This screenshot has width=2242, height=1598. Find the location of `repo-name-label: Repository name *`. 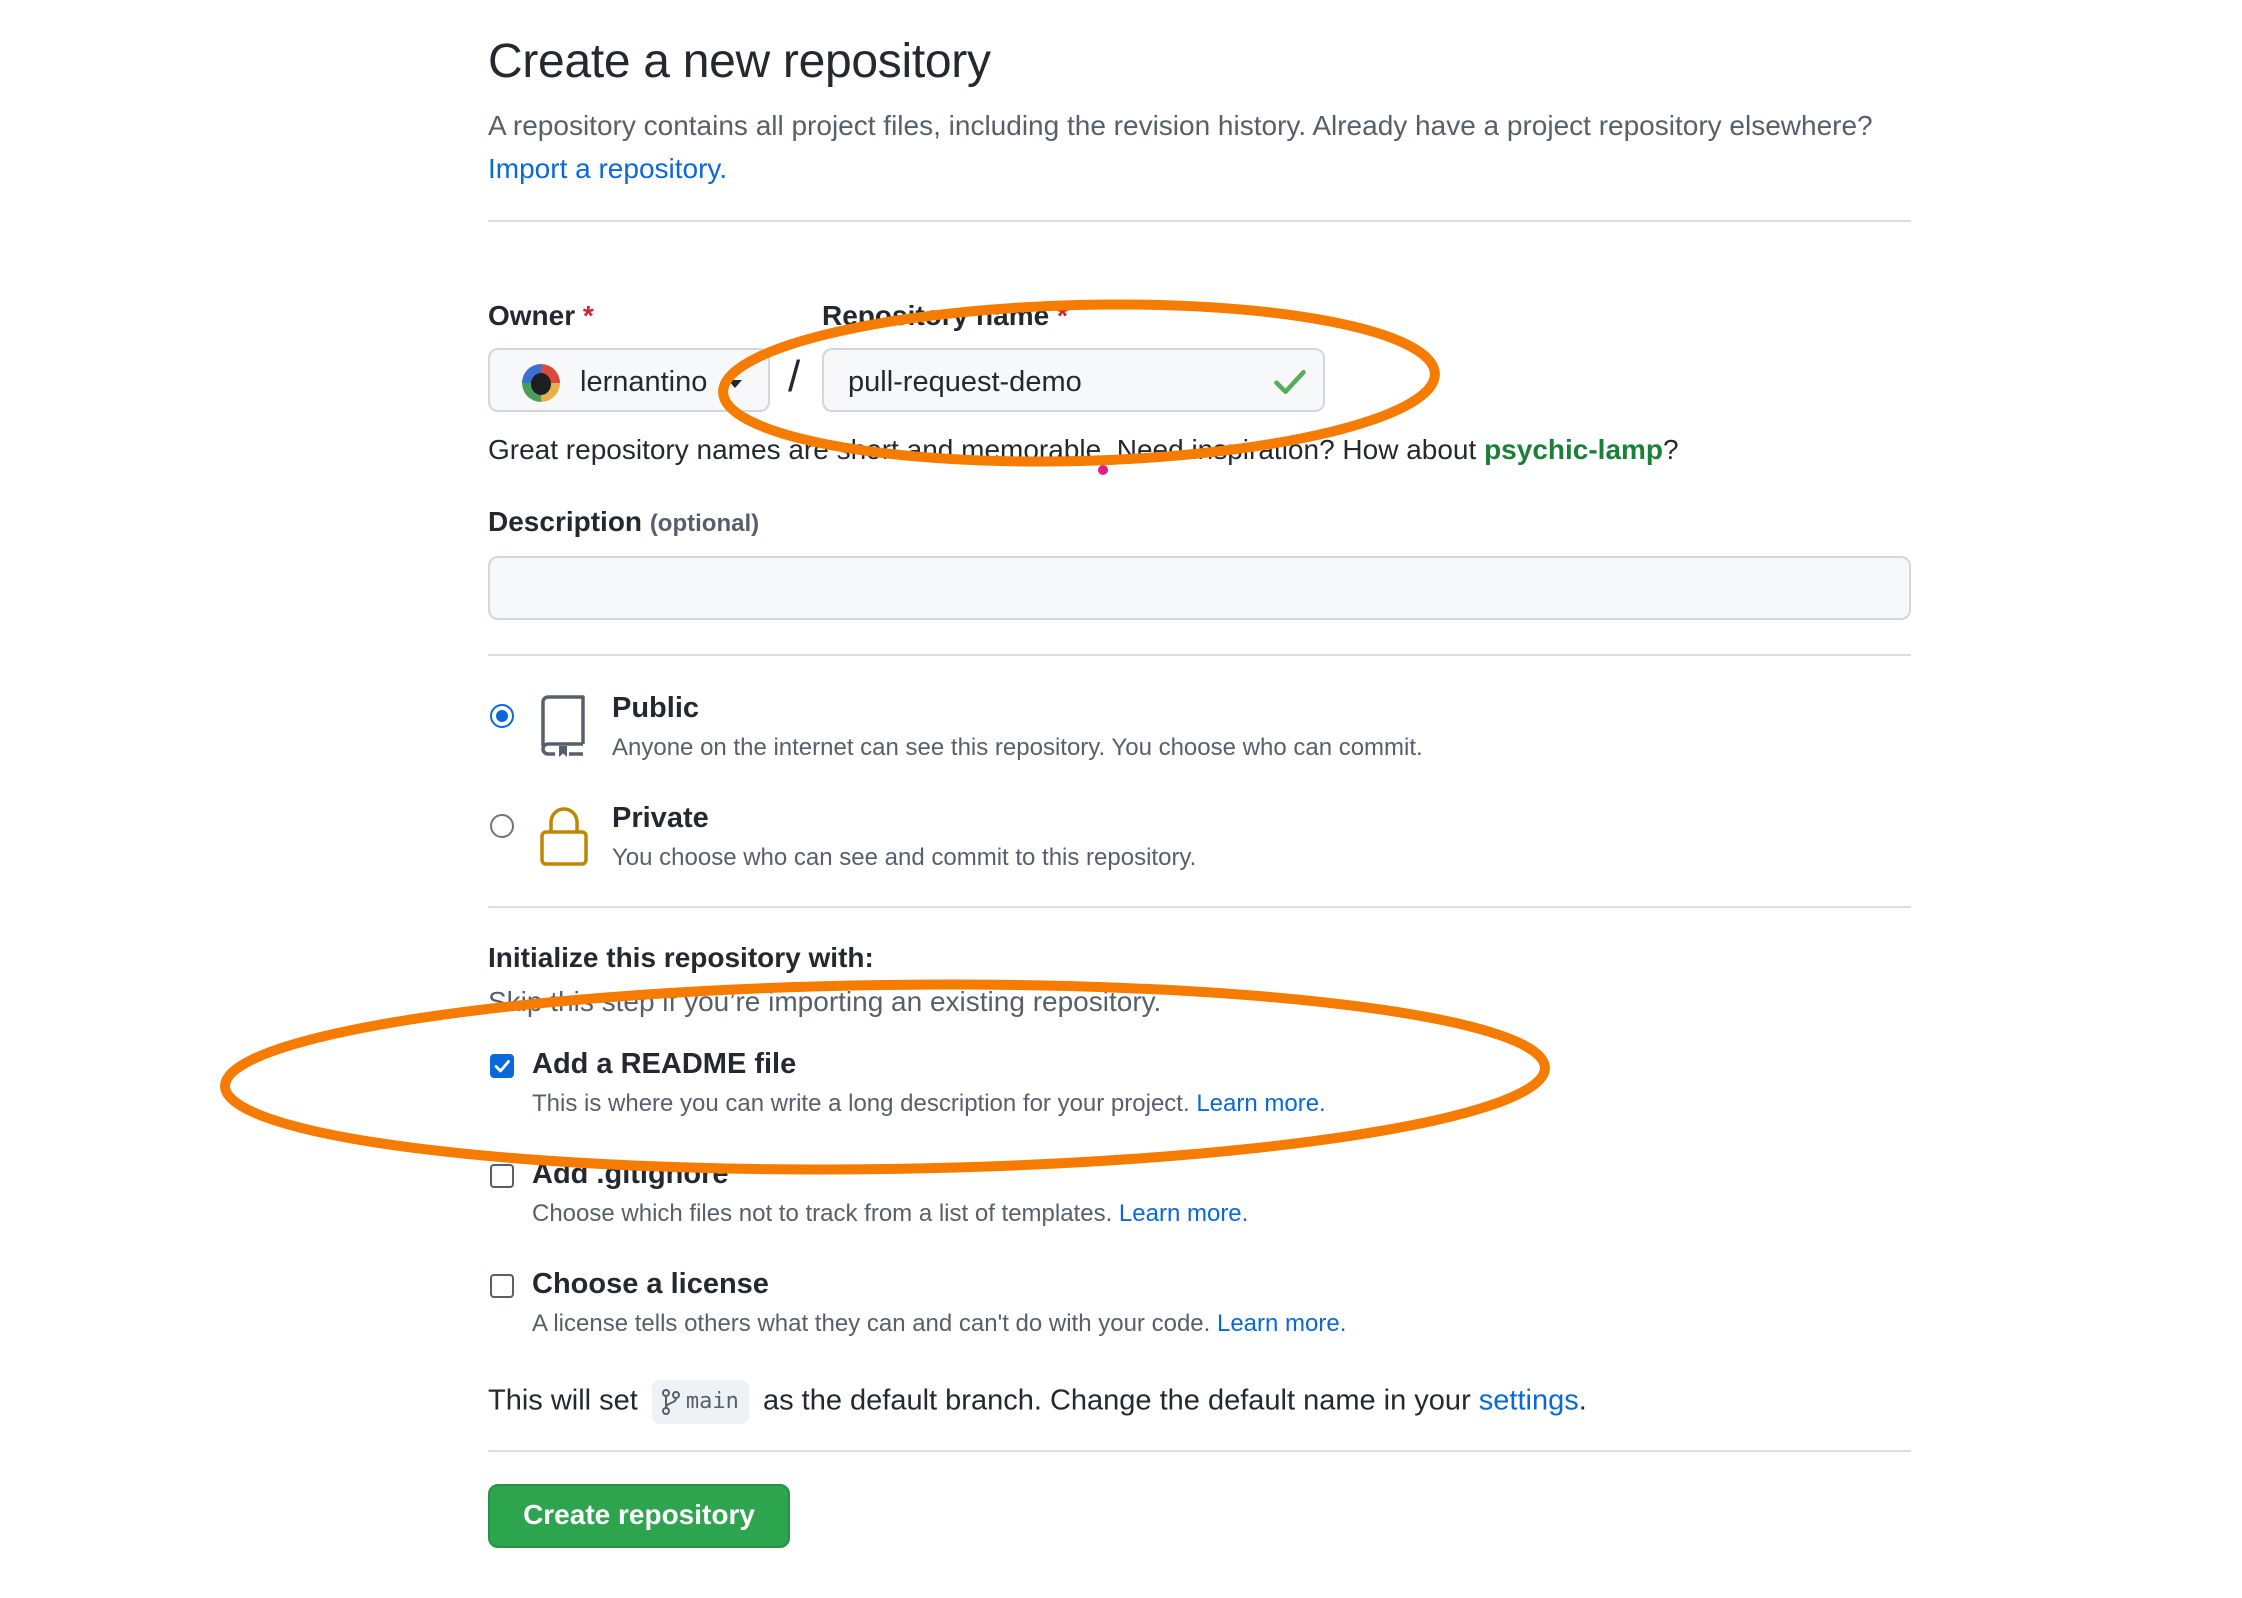

repo-name-label: Repository name * is located at coordinates (945, 316).